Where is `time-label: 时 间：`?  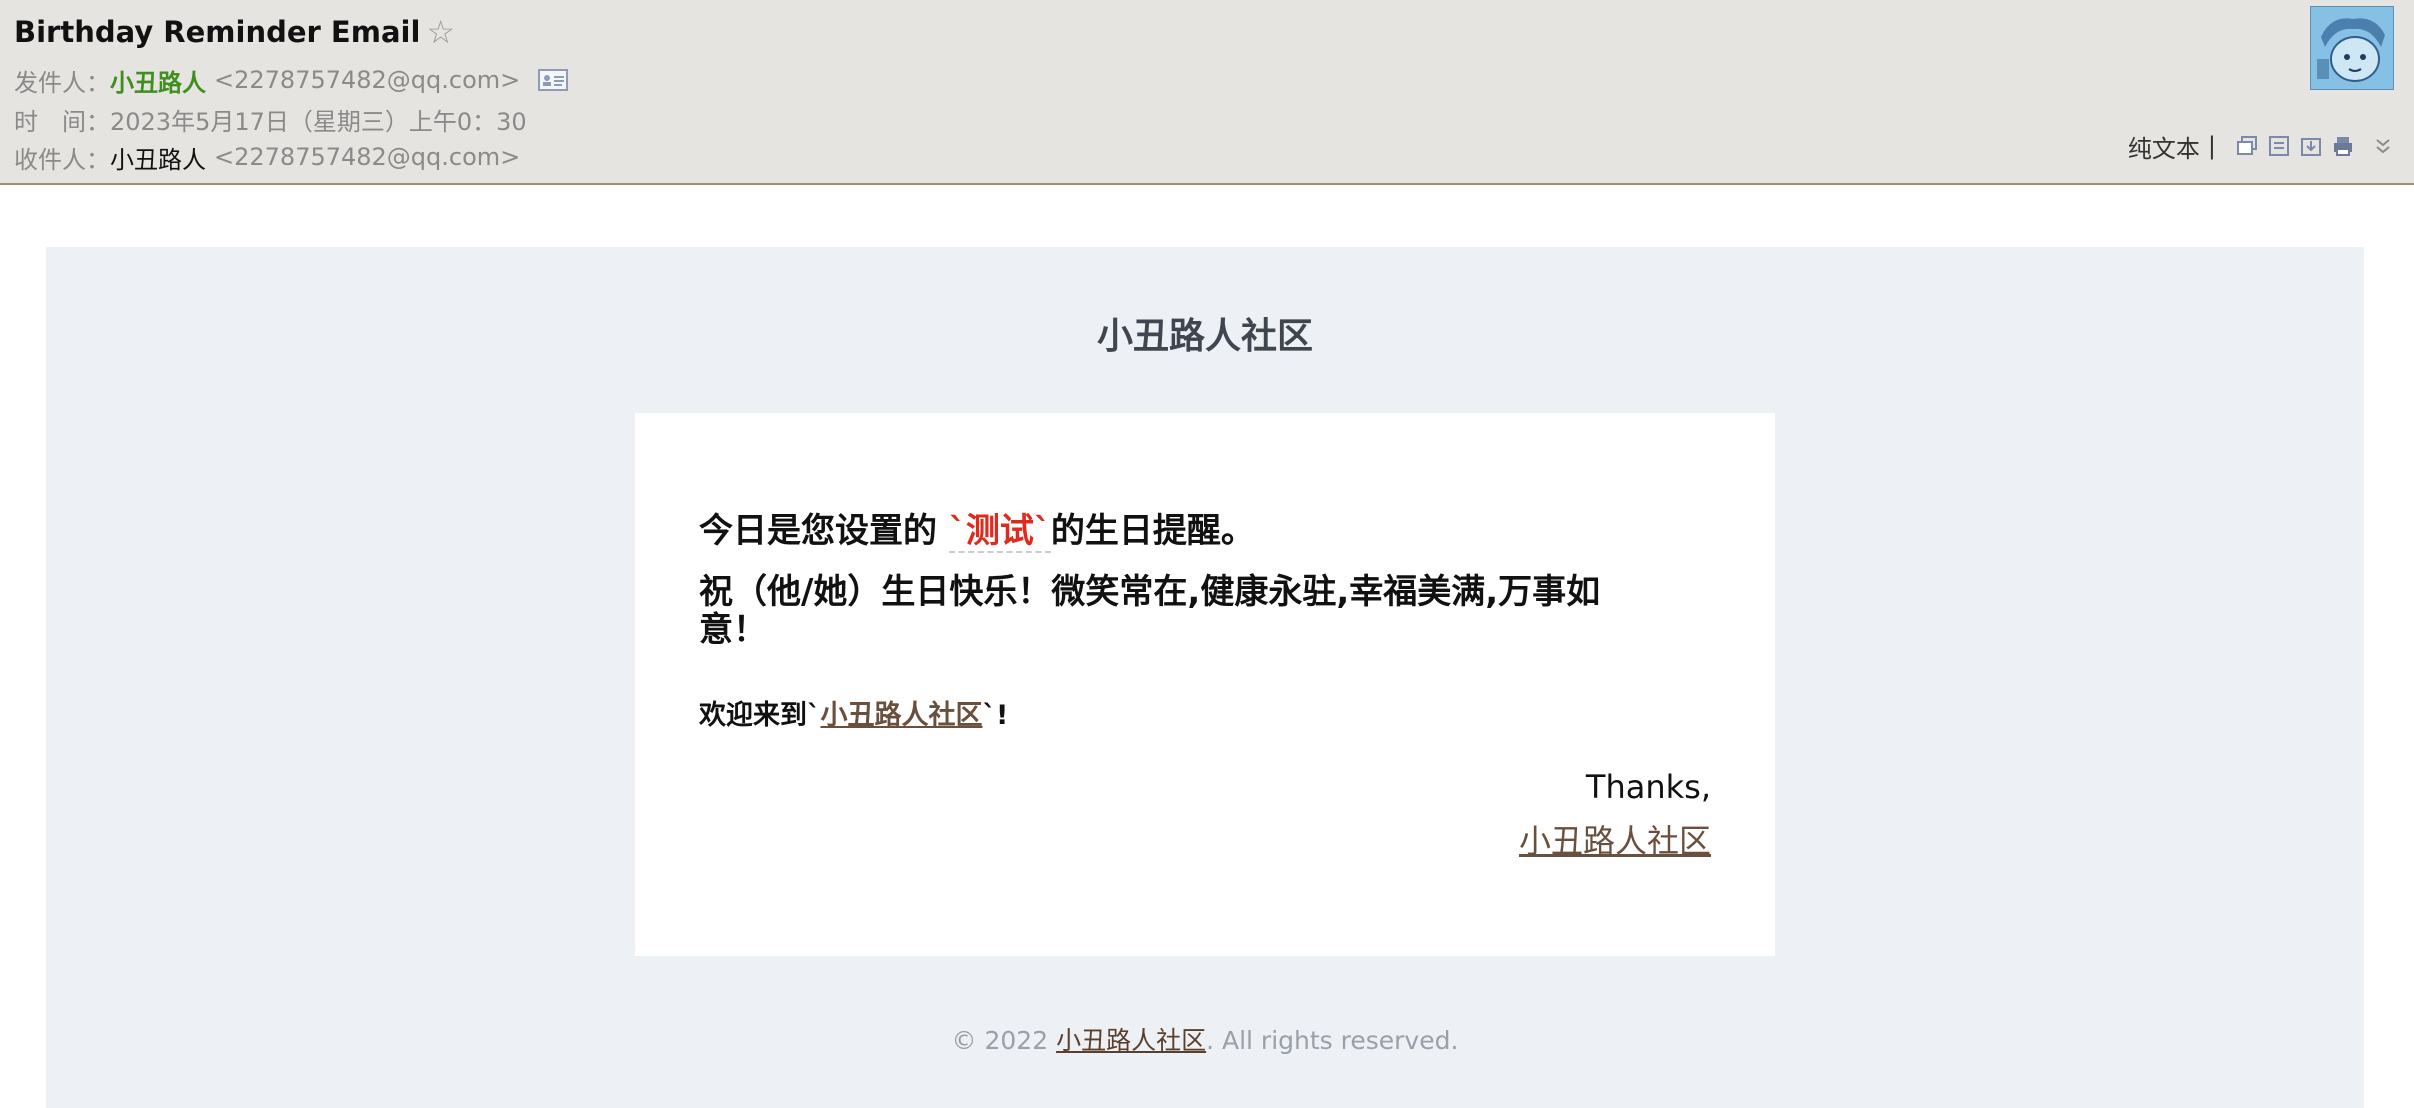
time-label: 时 间： is located at coordinates (62, 121).